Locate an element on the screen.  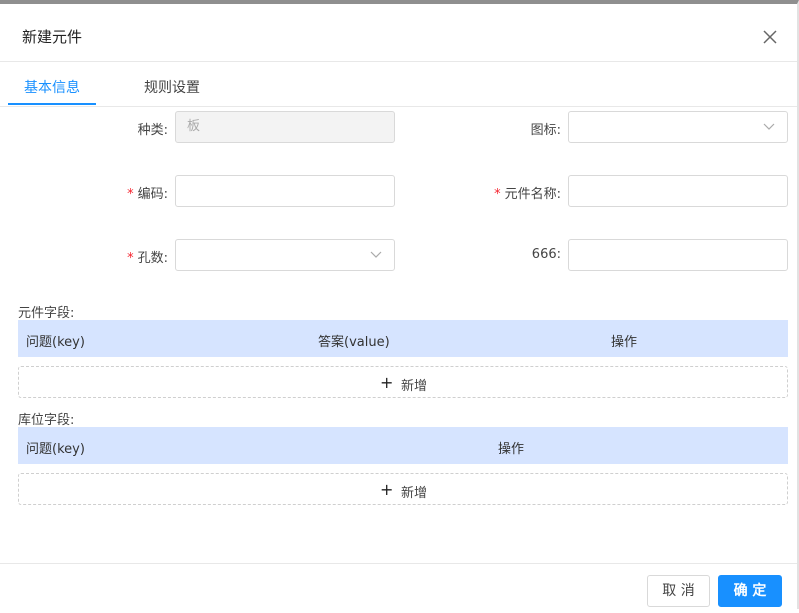
code-input is located at coordinates (285, 191).